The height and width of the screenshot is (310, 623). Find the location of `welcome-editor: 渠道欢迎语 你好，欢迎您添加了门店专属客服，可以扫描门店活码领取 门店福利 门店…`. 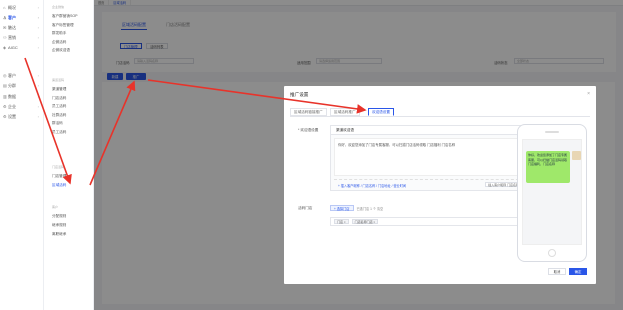

welcome-editor: 渠道欢迎语 你好，欢迎您添加了门店专属客服，可以扫描门店活码领取 门店福利 门店… is located at coordinates (429, 158).